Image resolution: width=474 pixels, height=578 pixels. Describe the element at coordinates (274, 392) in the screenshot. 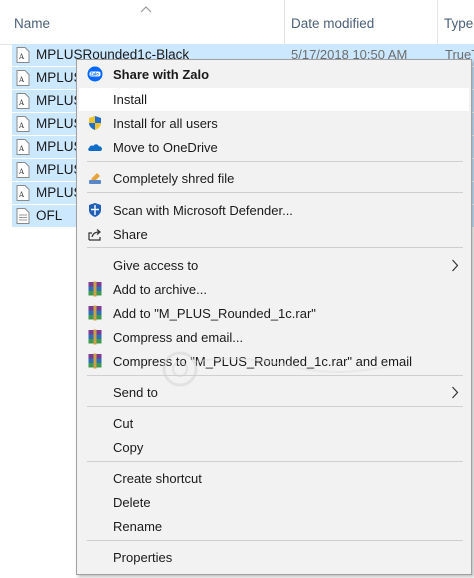

I see `menu-item-send-to: Send to` at that location.